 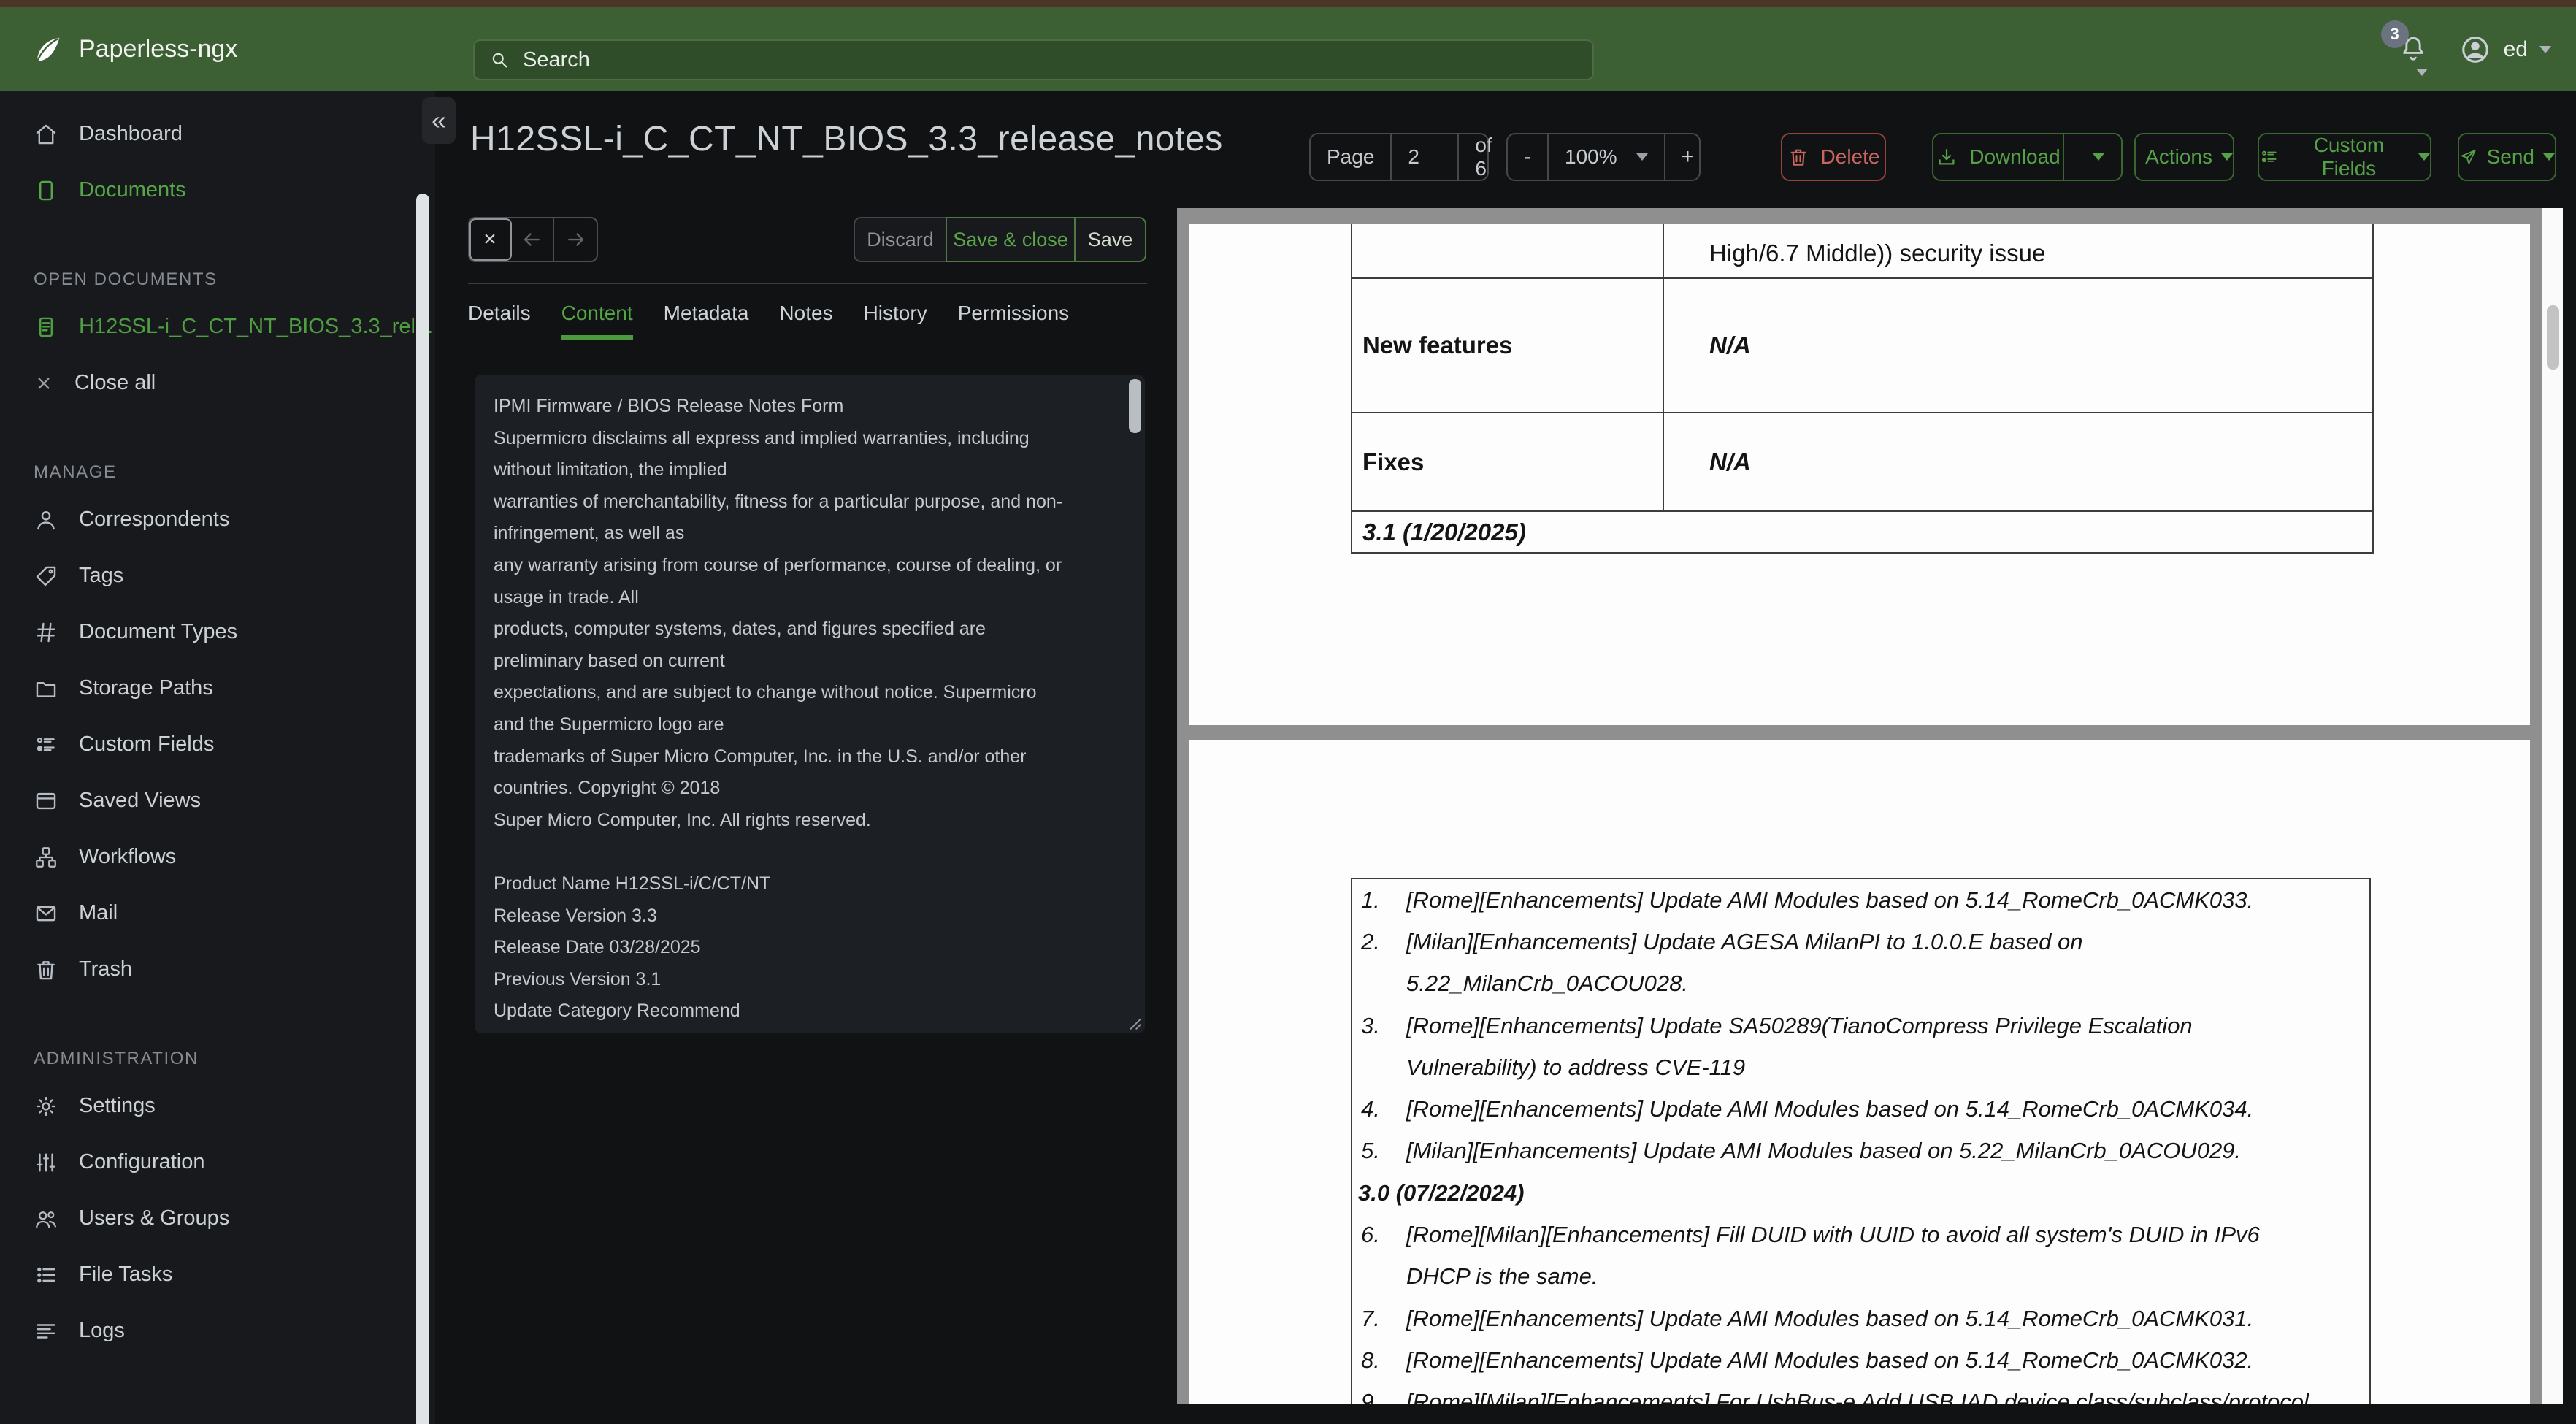 What do you see at coordinates (900, 240) in the screenshot?
I see `discard-button: Discard` at bounding box center [900, 240].